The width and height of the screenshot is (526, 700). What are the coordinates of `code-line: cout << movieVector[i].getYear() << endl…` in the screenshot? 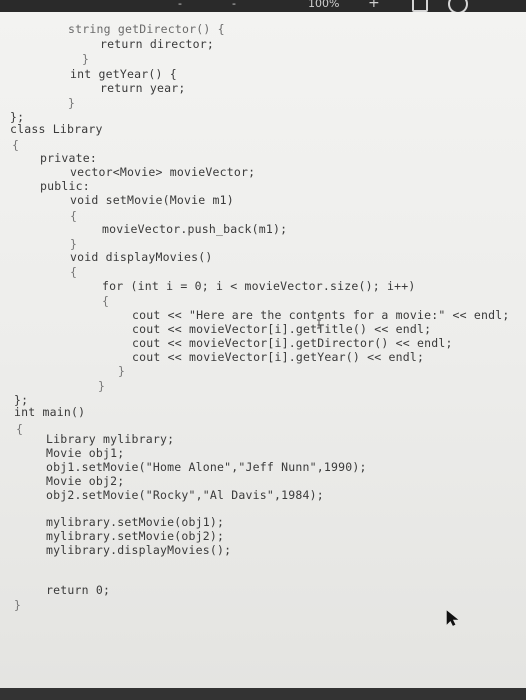 It's located at (278, 357).